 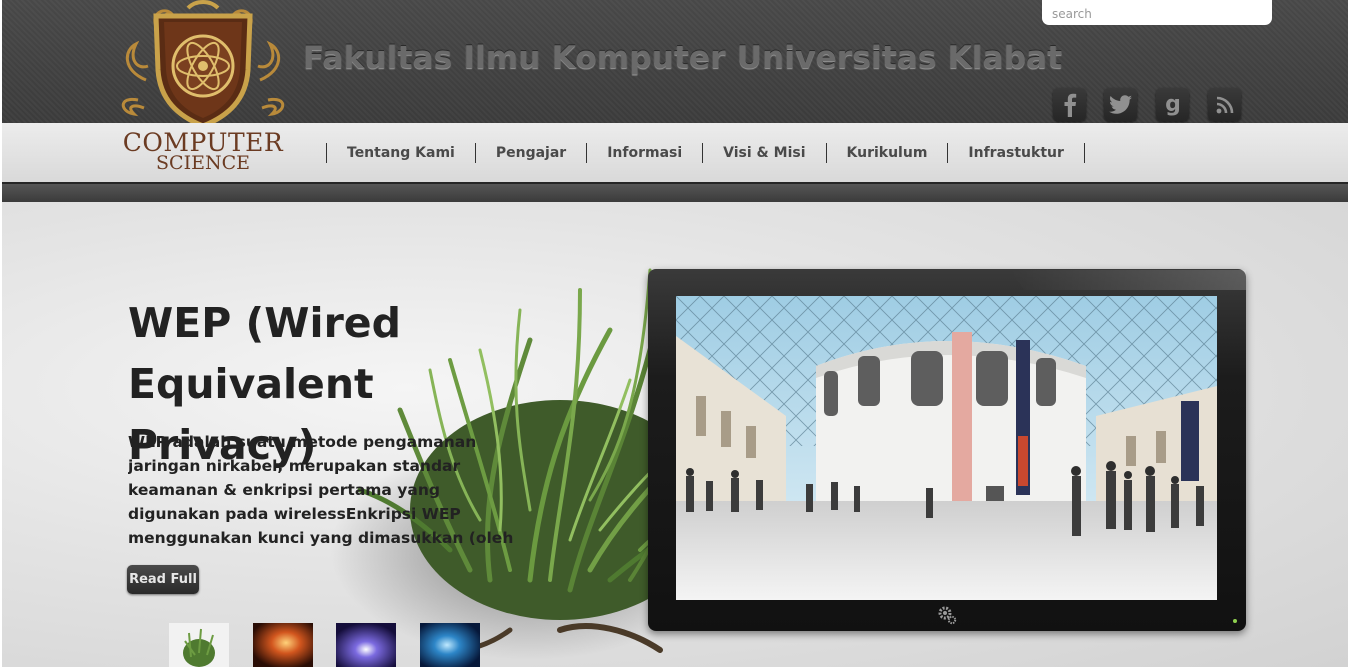 I want to click on facebook-icon, so click(x=1070, y=105).